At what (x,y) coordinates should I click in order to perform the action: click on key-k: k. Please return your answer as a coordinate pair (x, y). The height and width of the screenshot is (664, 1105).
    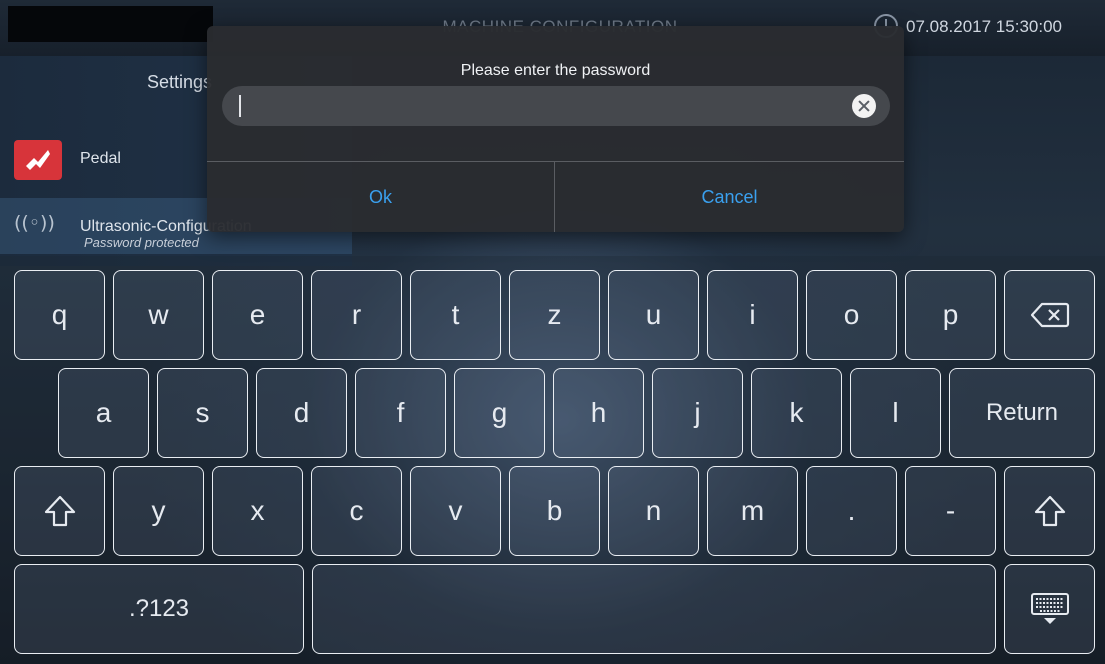
    Looking at the image, I should click on (796, 413).